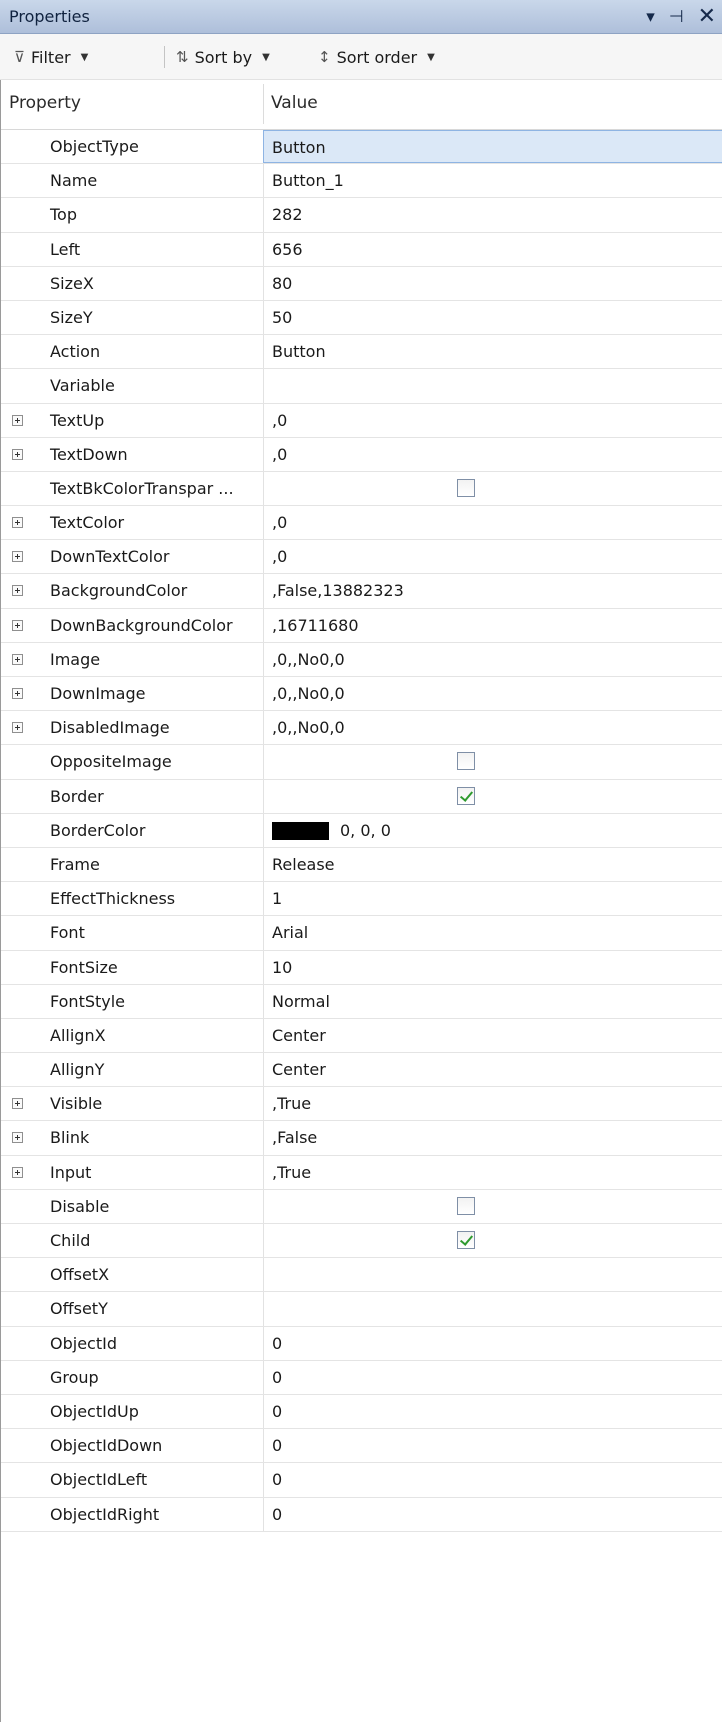  I want to click on property-row: Action Button, so click(361, 352).